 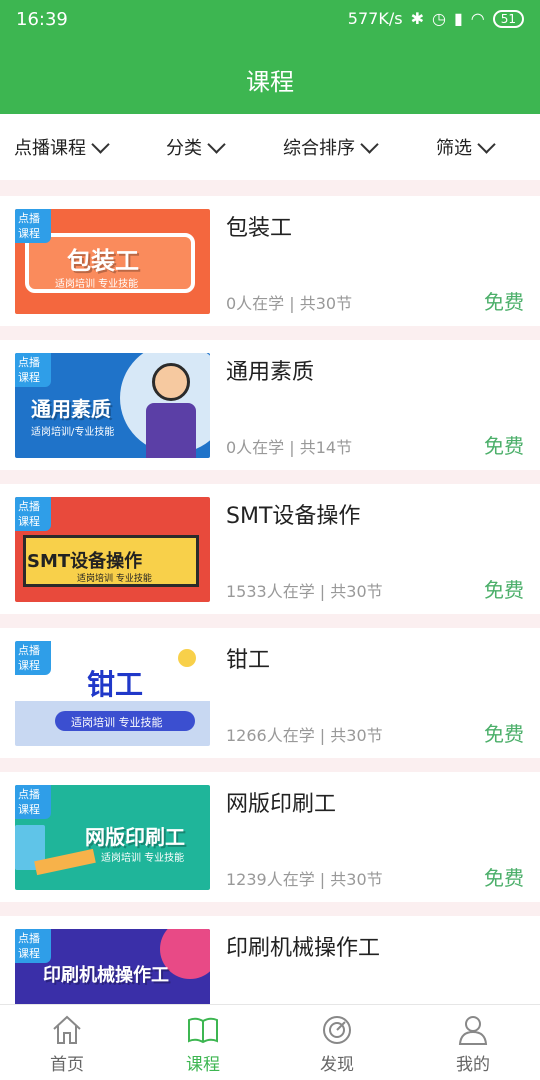 I want to click on course-thumbnail: 点播课程 印刷机械操作工, so click(x=112, y=966).